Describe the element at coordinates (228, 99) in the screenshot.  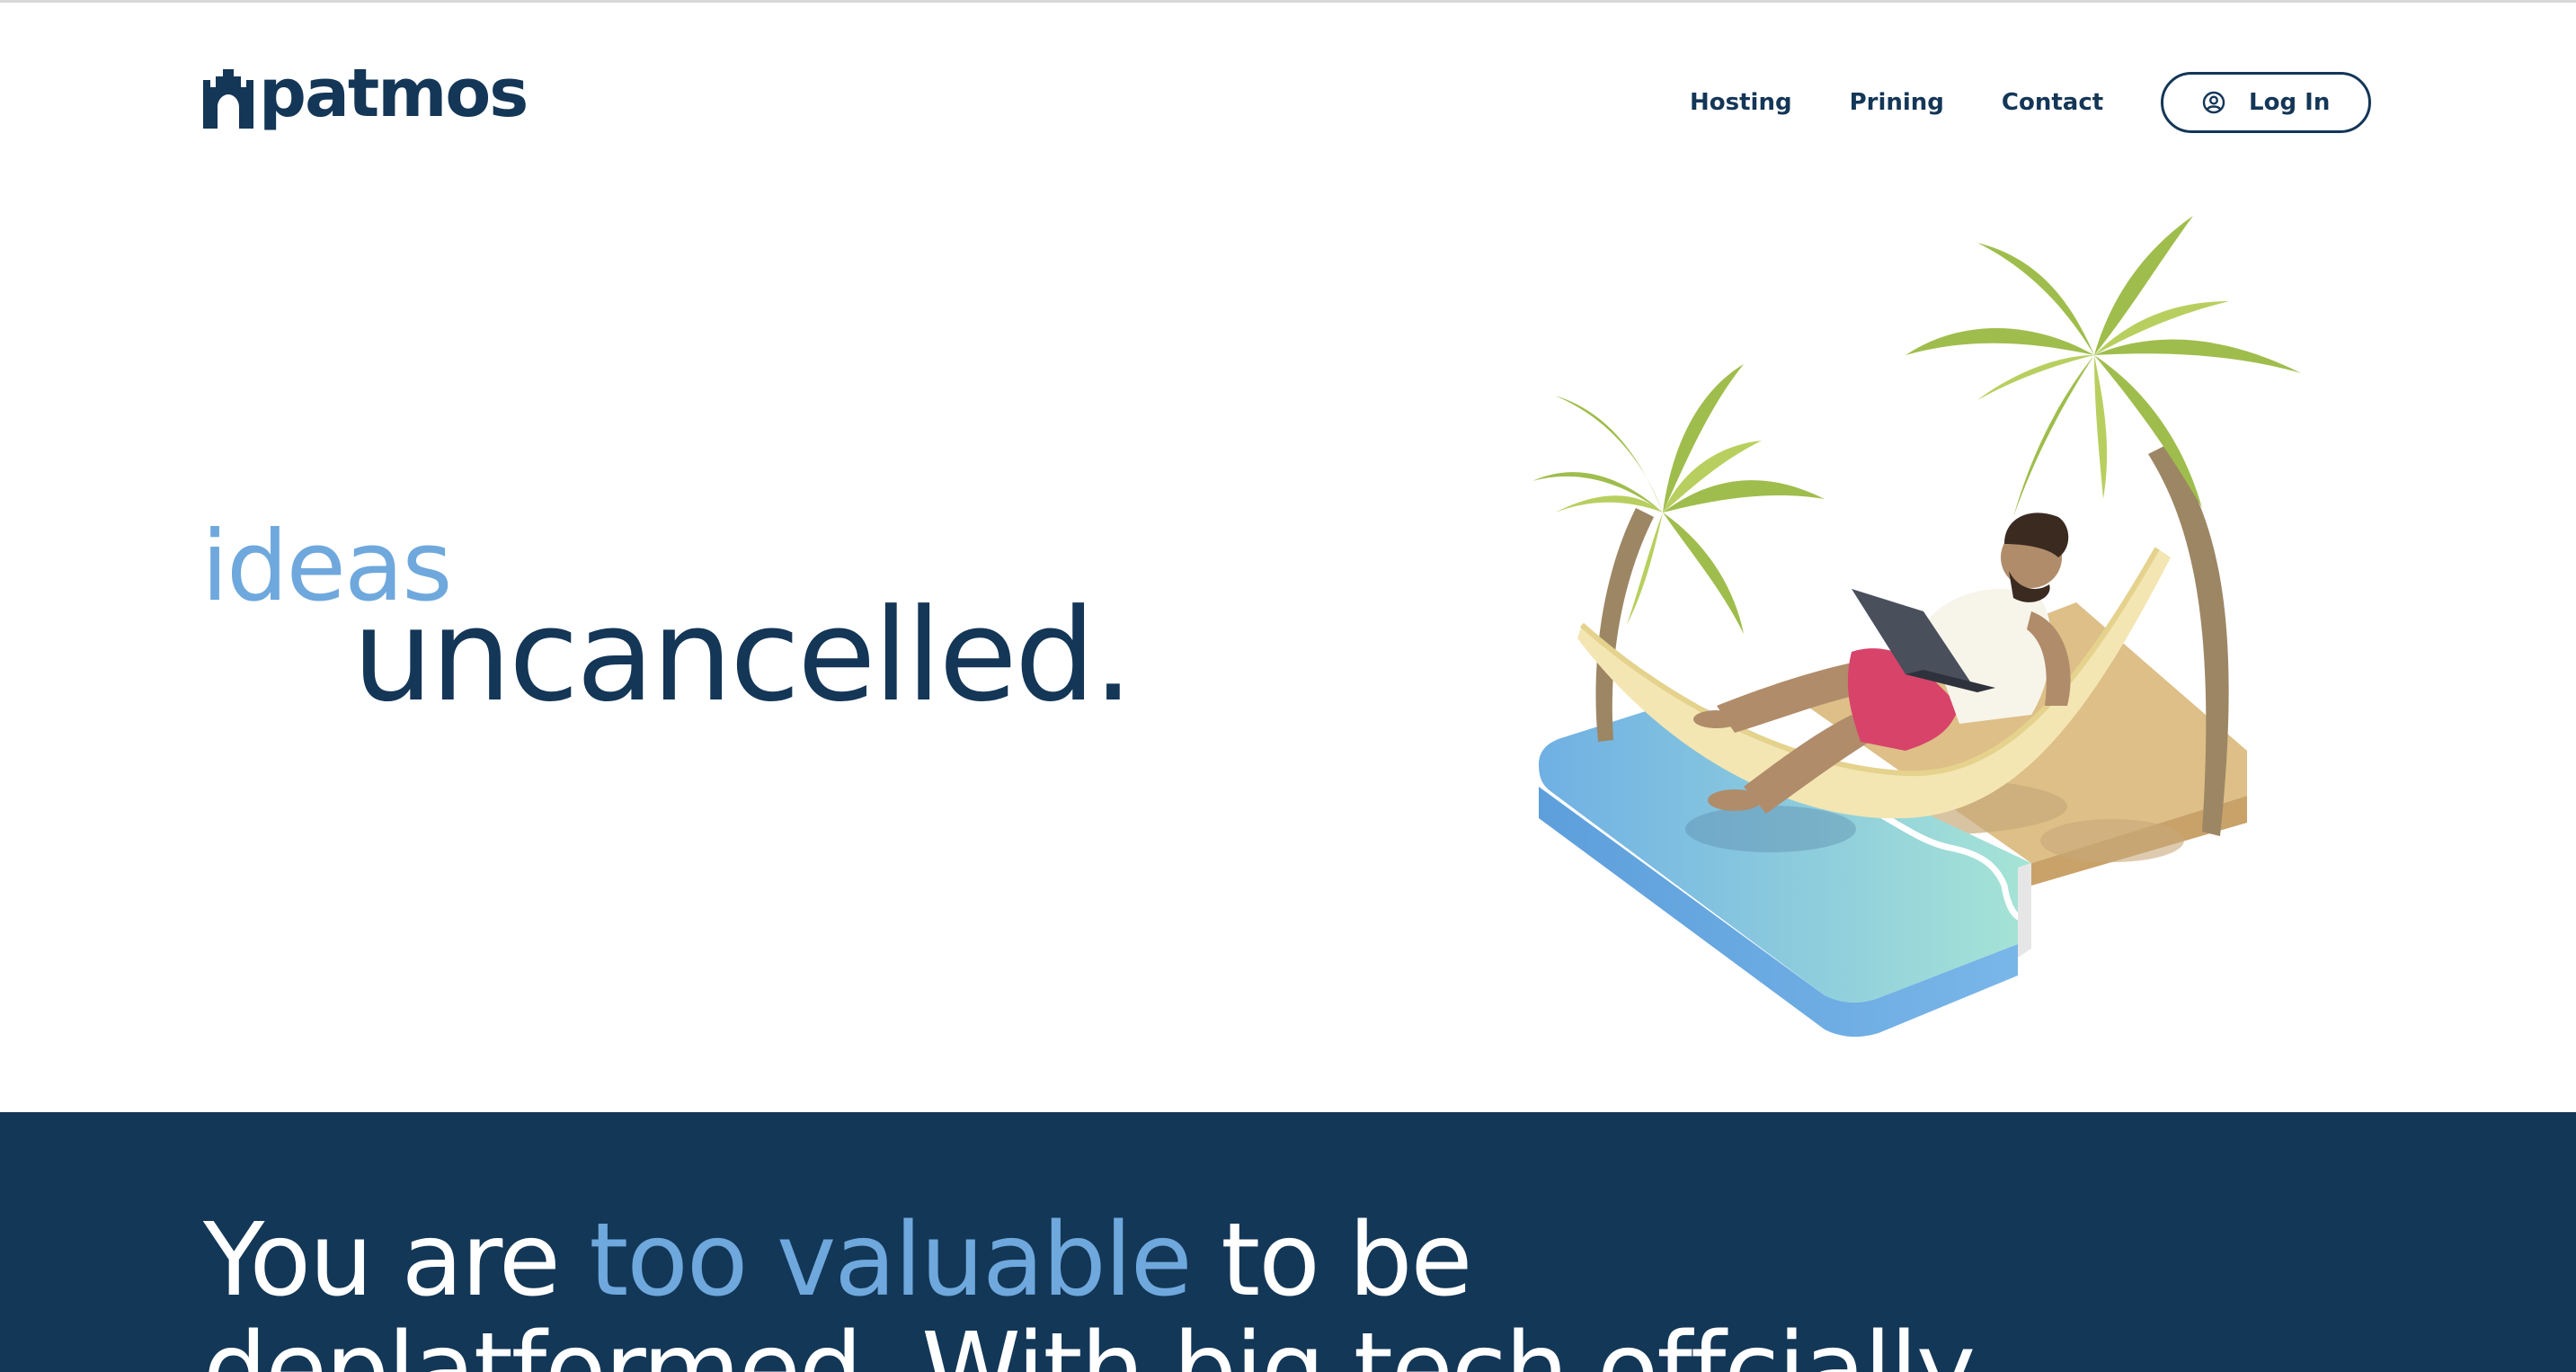
I see `castle-gate-icon` at that location.